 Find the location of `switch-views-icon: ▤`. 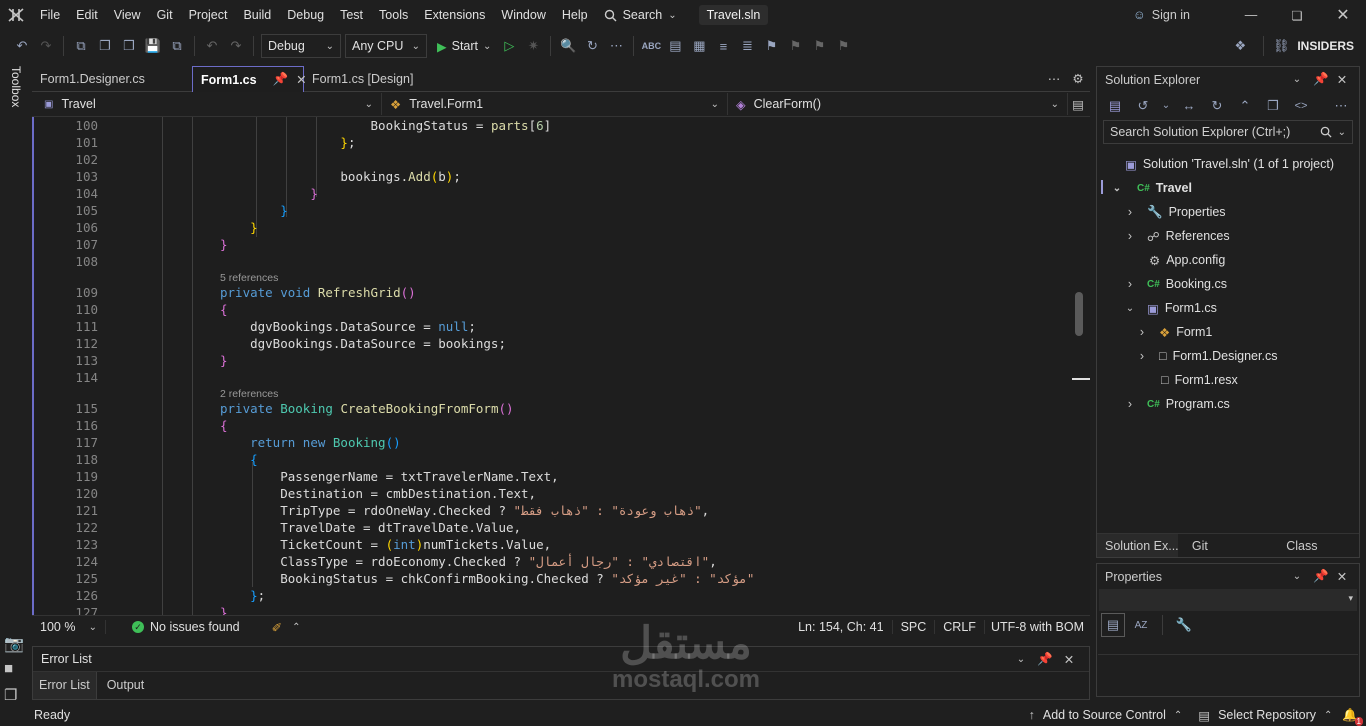

switch-views-icon: ▤ is located at coordinates (1115, 106).